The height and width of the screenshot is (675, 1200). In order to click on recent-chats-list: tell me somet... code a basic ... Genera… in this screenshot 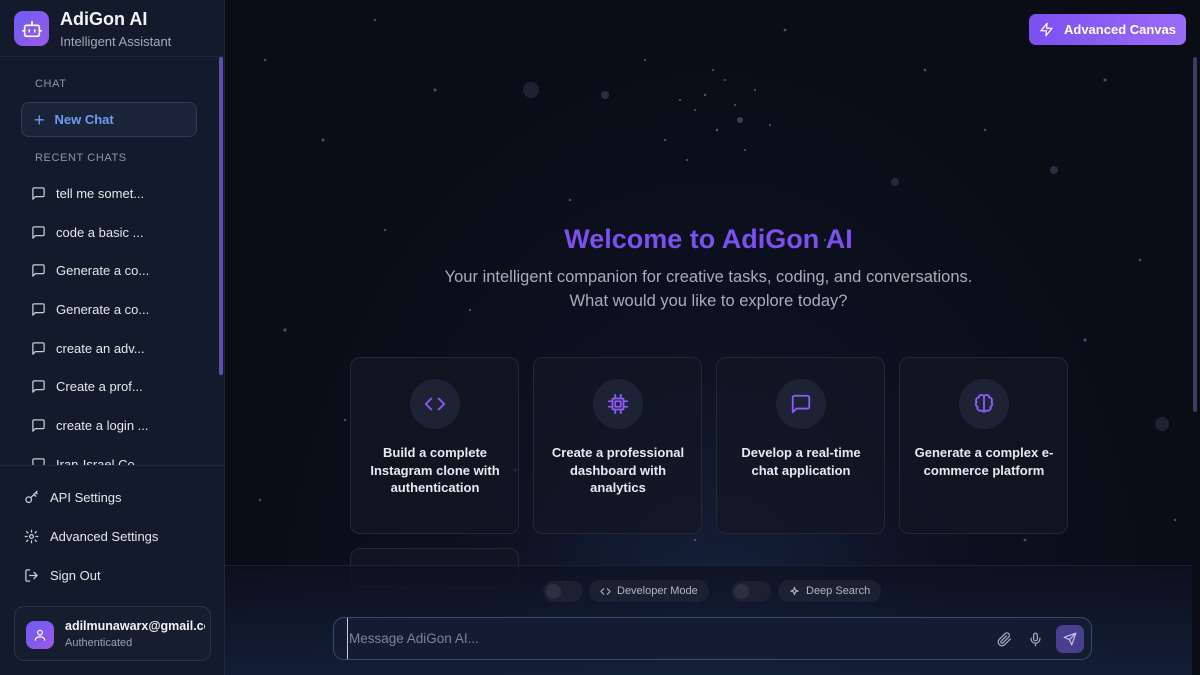, I will do `click(109, 320)`.